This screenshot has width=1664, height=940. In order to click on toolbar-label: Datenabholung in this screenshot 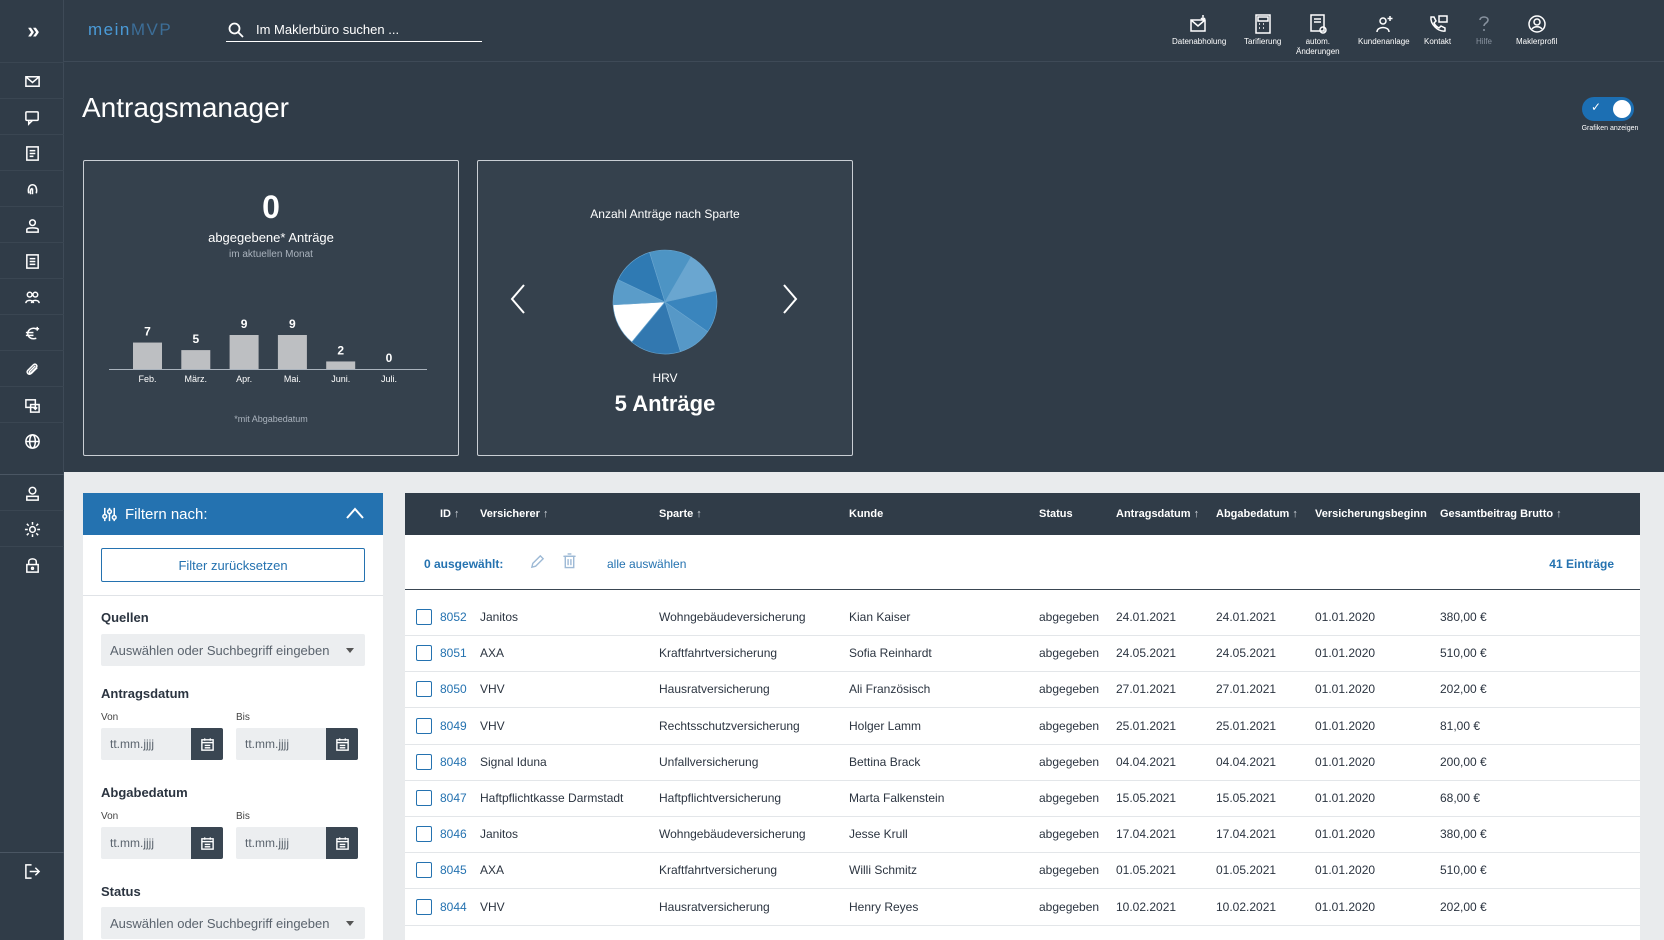, I will do `click(1199, 41)`.